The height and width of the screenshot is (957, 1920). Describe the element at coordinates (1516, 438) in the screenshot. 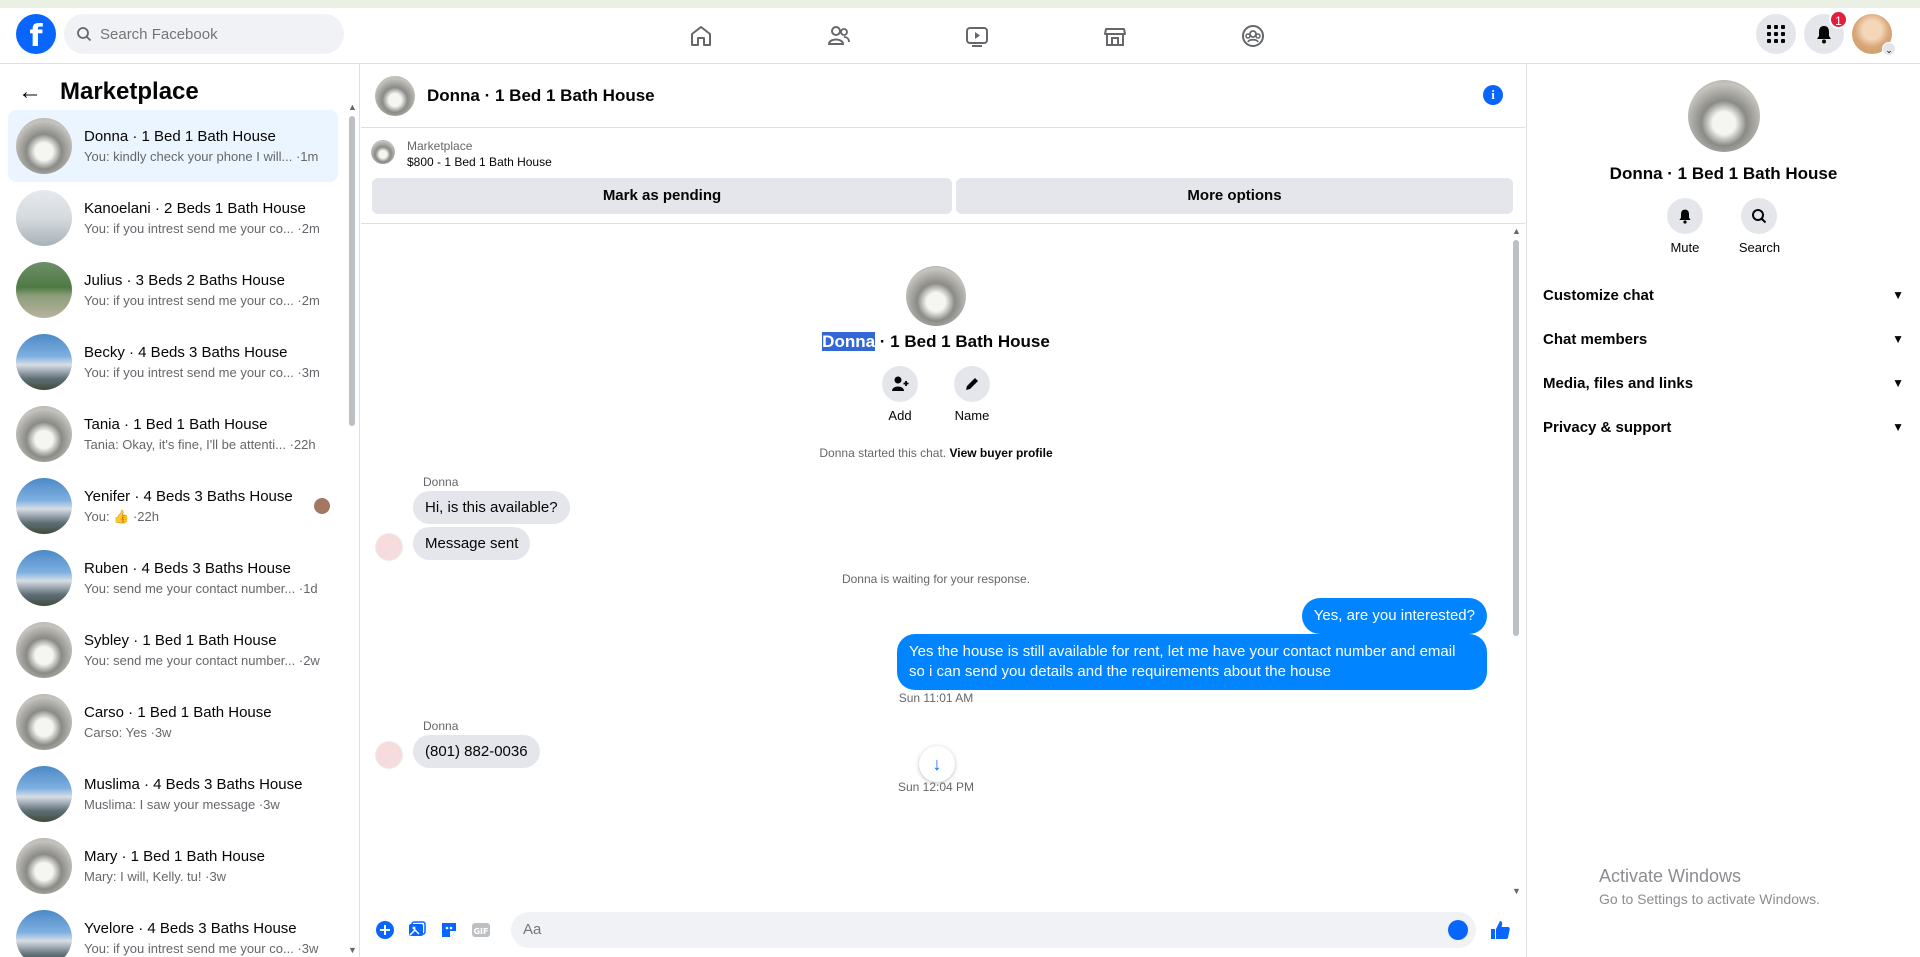

I see `chat-scroll-thumb` at that location.